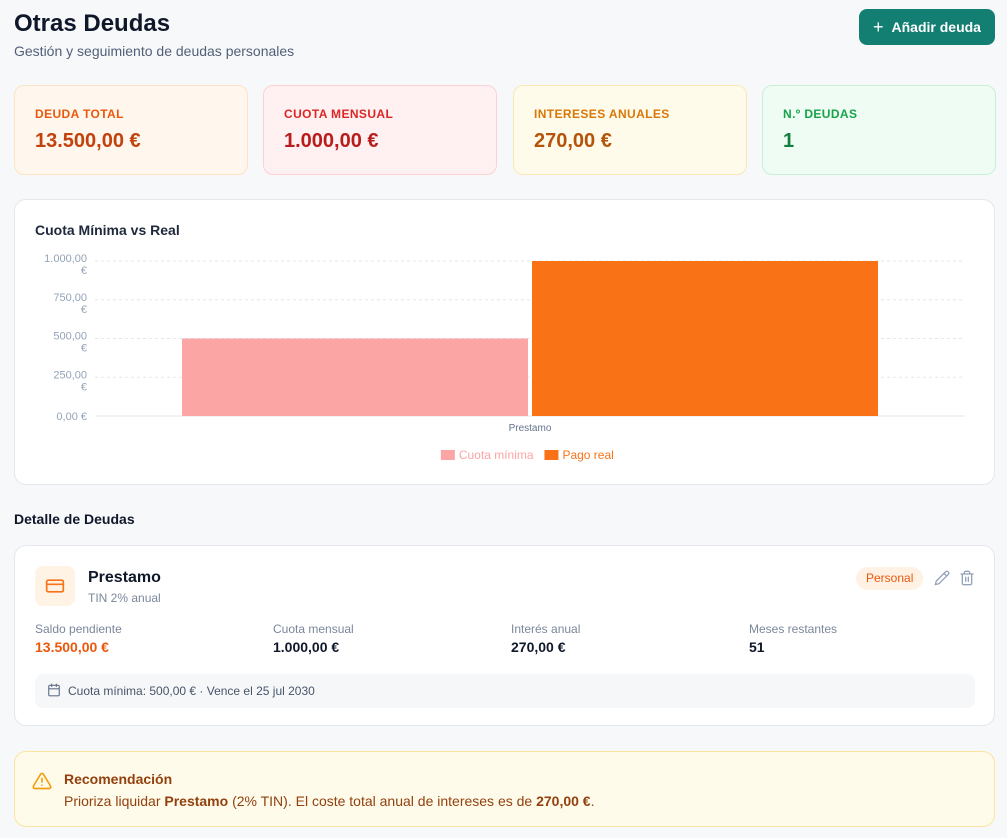 The width and height of the screenshot is (1007, 838). What do you see at coordinates (65, 259) in the screenshot?
I see `y-tick-label: 1.000,00` at bounding box center [65, 259].